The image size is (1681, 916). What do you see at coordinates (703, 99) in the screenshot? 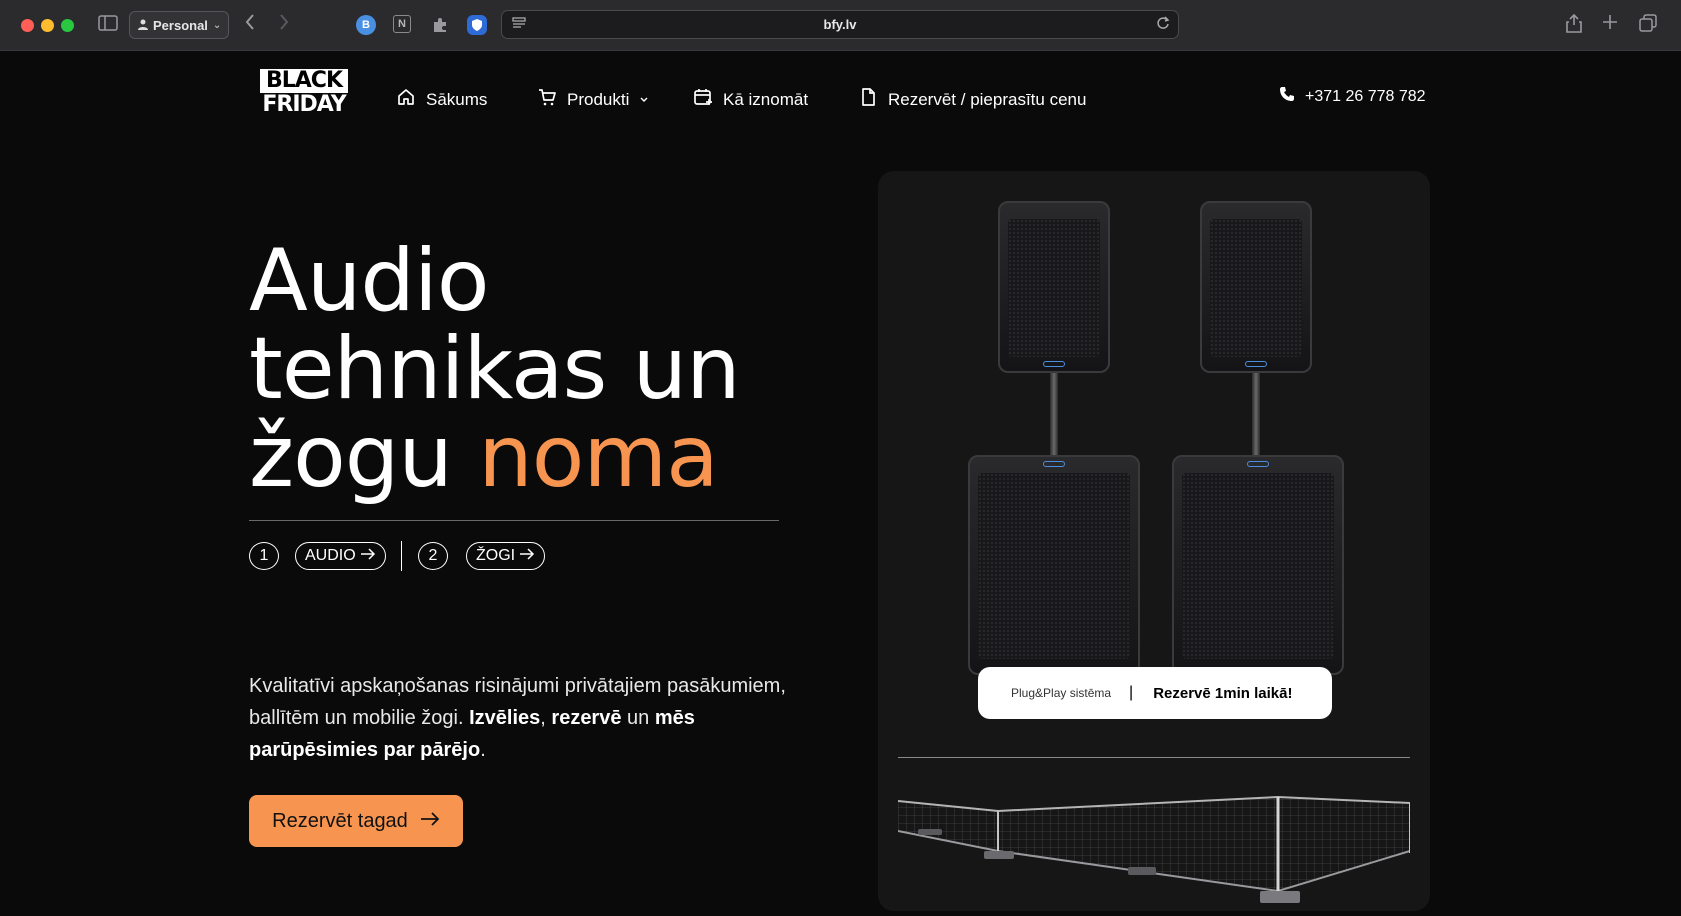
I see `calendar-icon` at bounding box center [703, 99].